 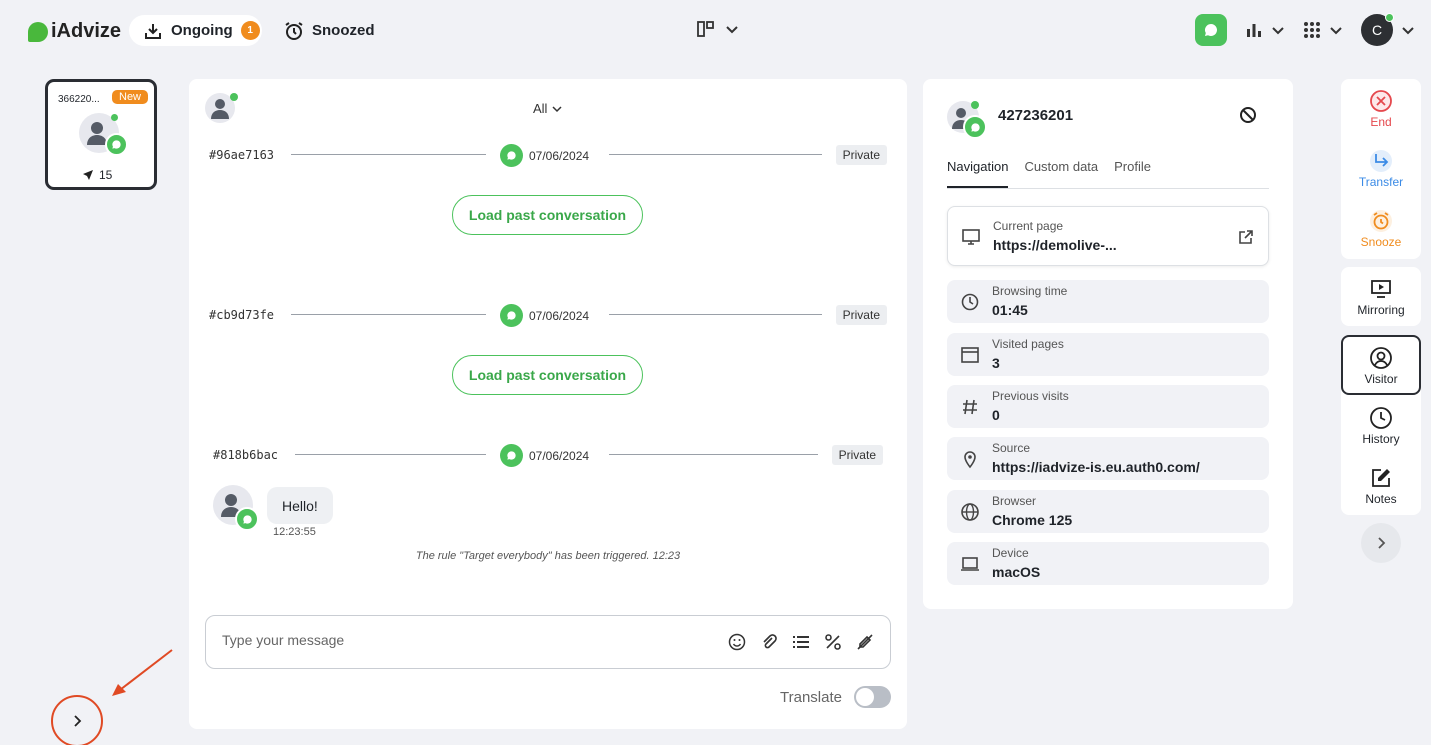 I want to click on info-value: https://iadvize-is.eu.auth0.com/, so click(x=1096, y=467).